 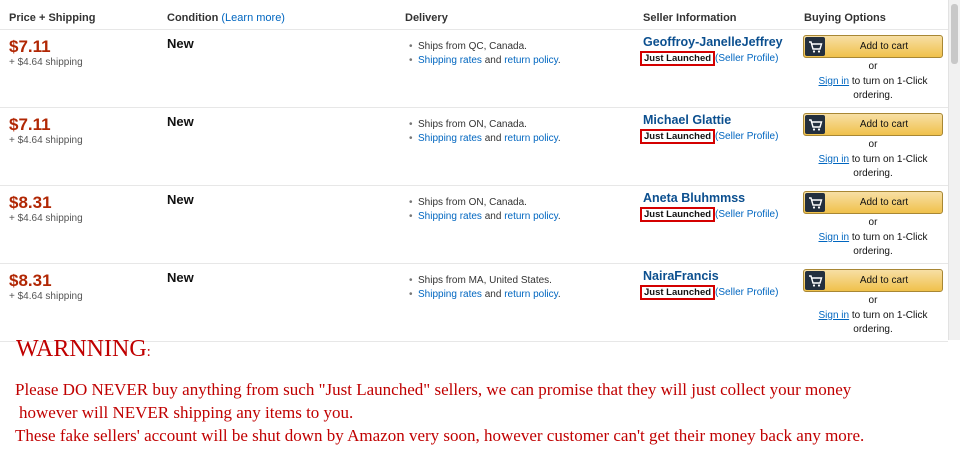 I want to click on warning-title: WARNNING:, so click(x=83, y=349).